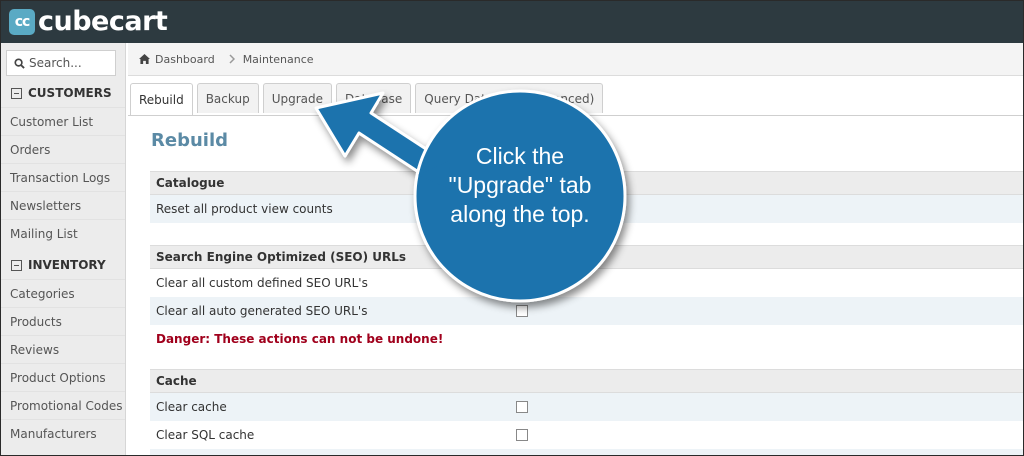 Image resolution: width=1024 pixels, height=456 pixels. Describe the element at coordinates (63, 233) in the screenshot. I see `sidebar-item-mailing-list: Mailing List` at that location.